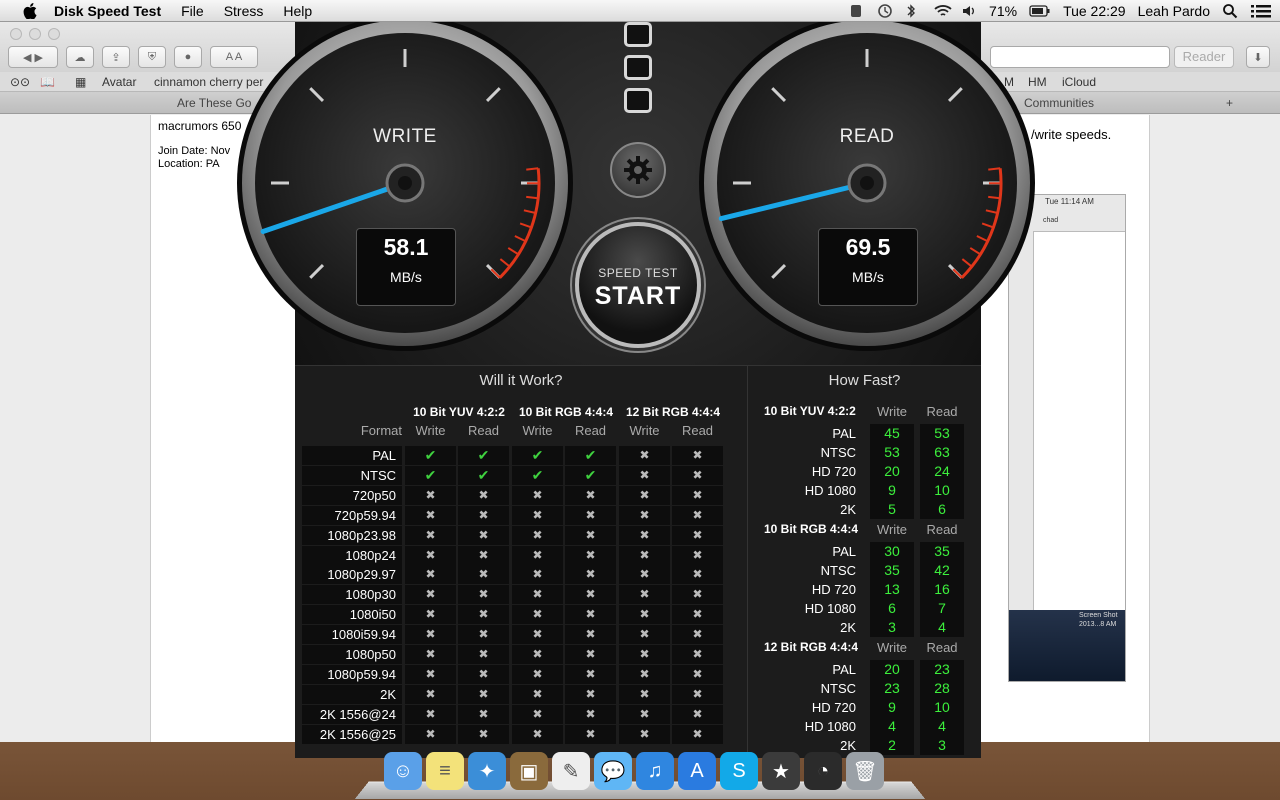 Image resolution: width=1280 pixels, height=800 pixels. Describe the element at coordinates (107, 11) in the screenshot. I see `app-name-menu: Disk Speed Test` at that location.